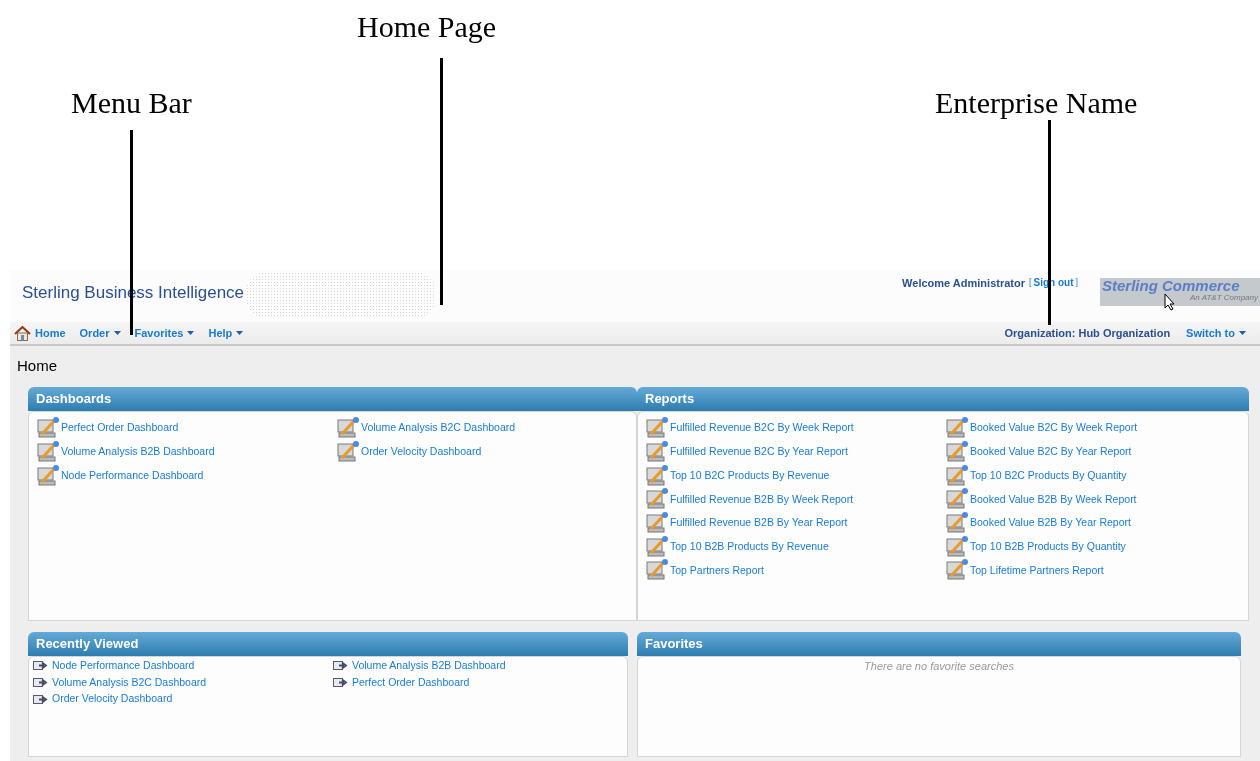 Image resolution: width=1260 pixels, height=761 pixels. What do you see at coordinates (131, 103) in the screenshot?
I see `callout-label: Menu Bar` at bounding box center [131, 103].